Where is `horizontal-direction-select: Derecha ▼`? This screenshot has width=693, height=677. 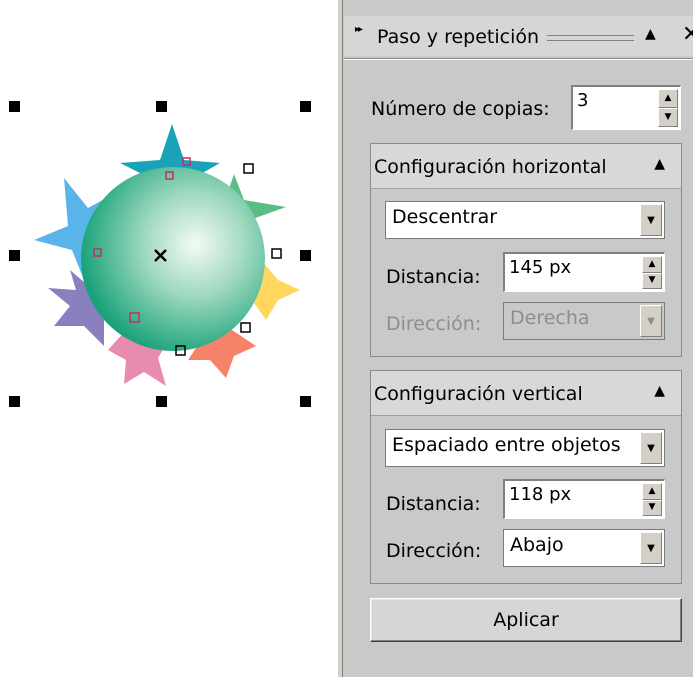 horizontal-direction-select: Derecha ▼ is located at coordinates (584, 321).